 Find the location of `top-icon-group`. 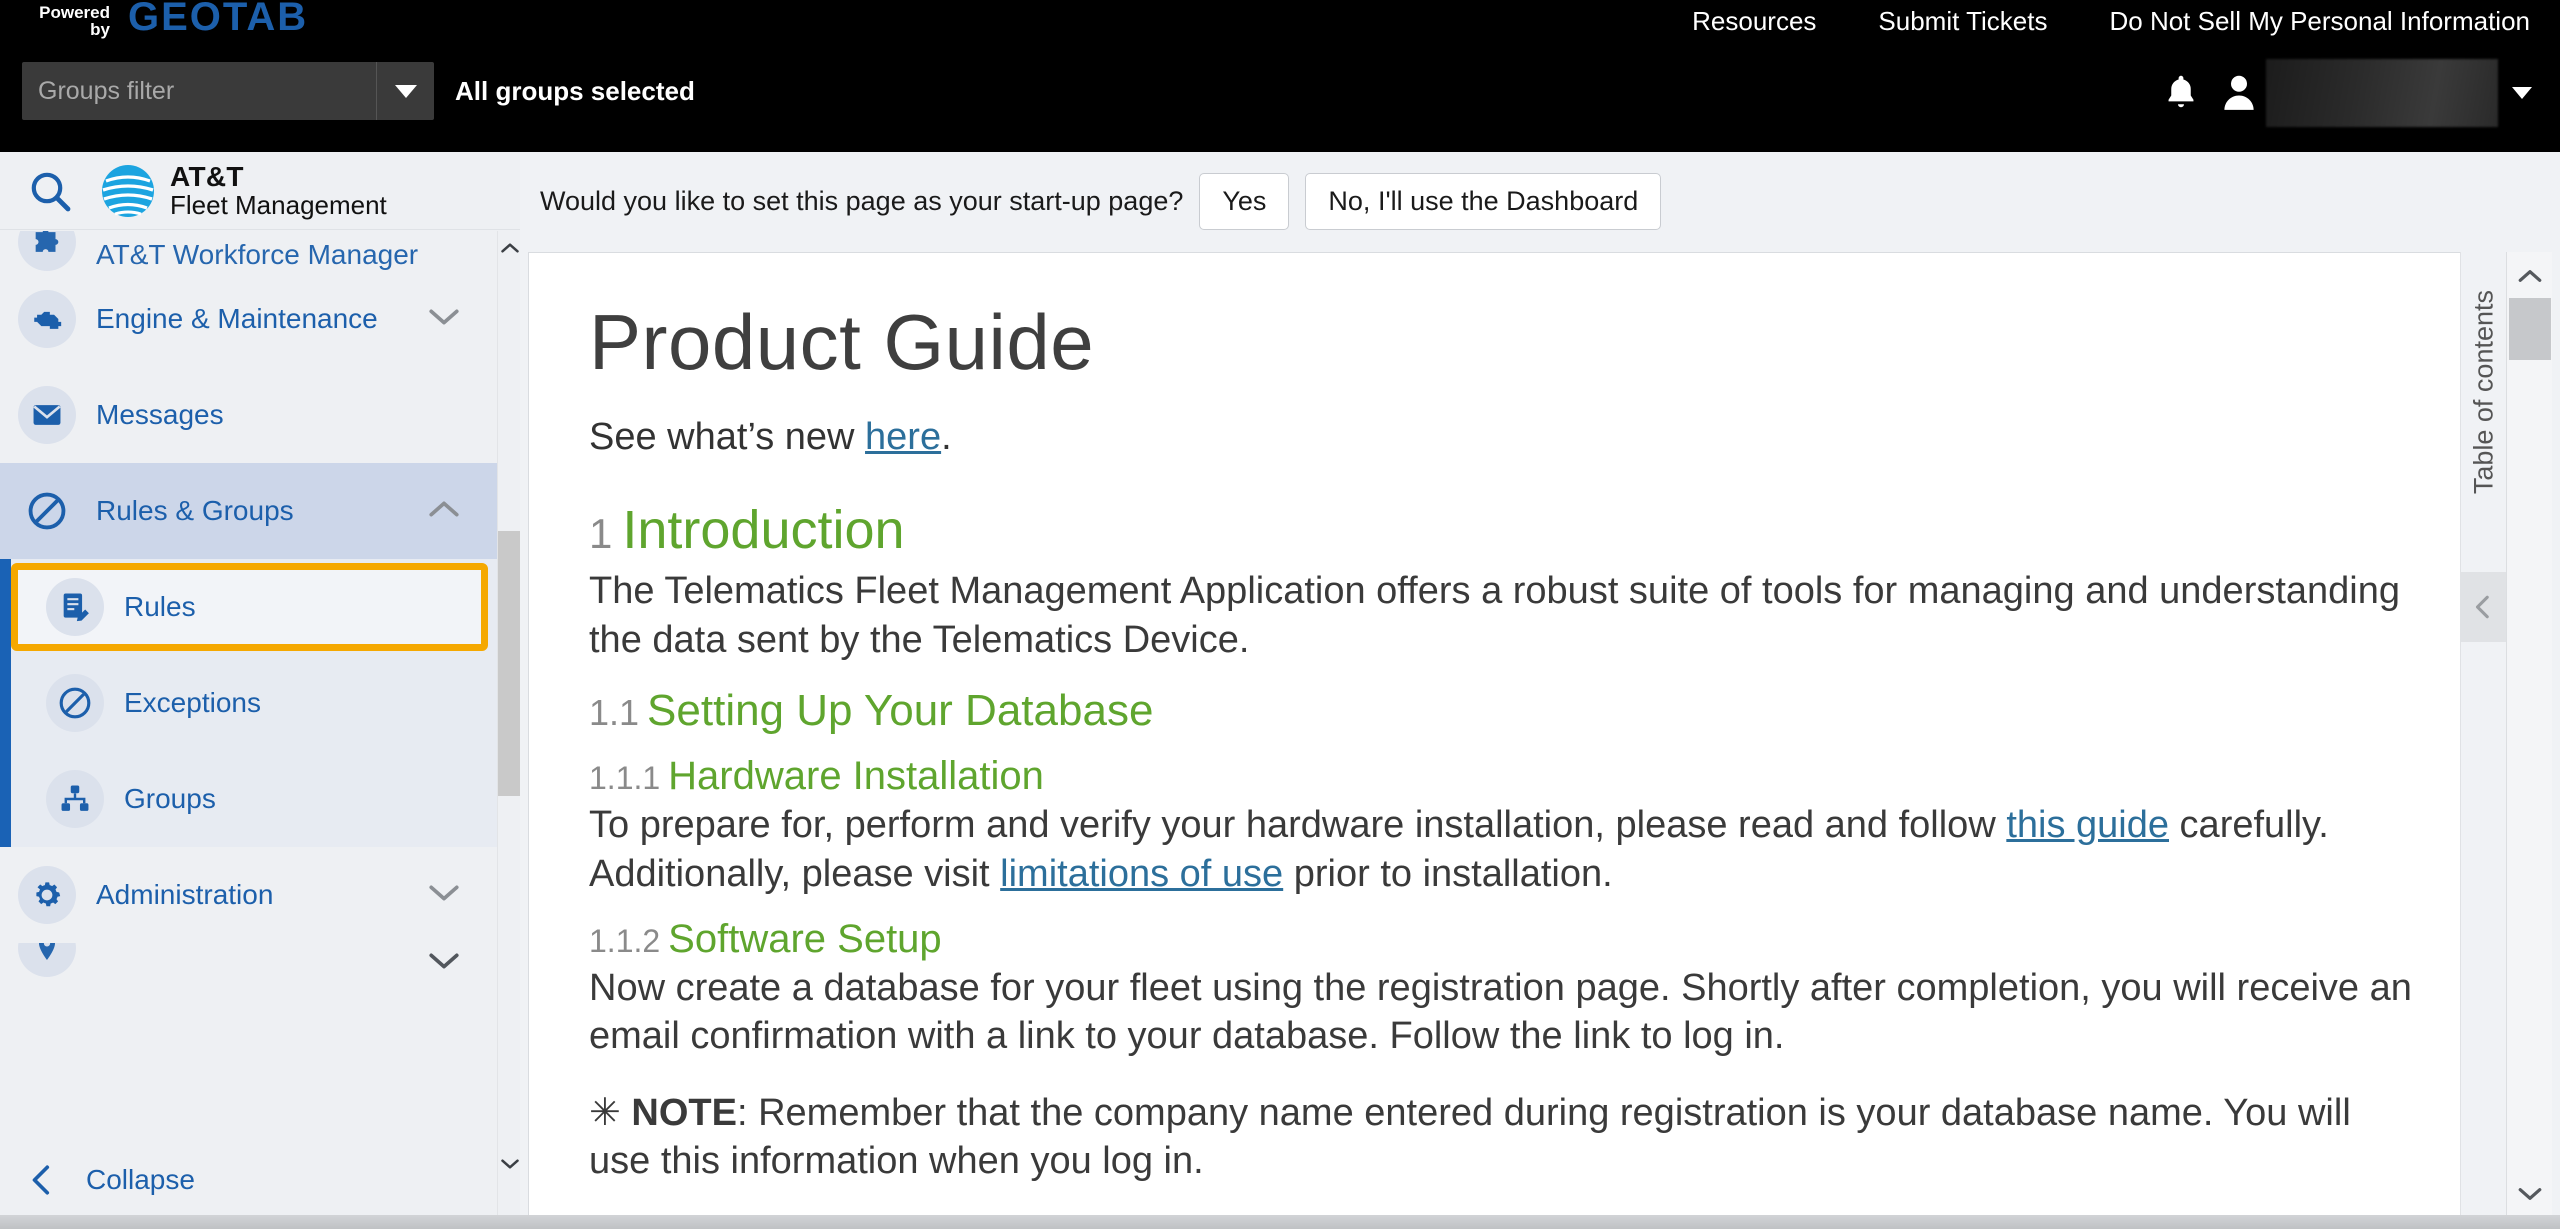

top-icon-group is located at coordinates (2341, 93).